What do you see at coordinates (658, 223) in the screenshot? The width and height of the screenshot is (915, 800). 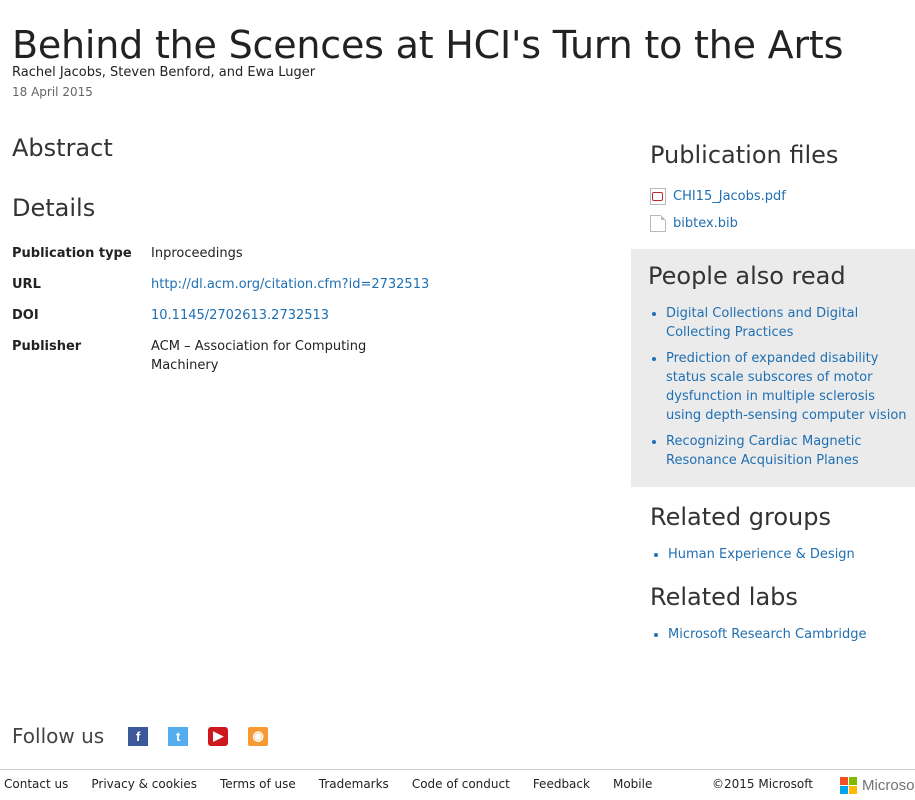 I see `document-icon` at bounding box center [658, 223].